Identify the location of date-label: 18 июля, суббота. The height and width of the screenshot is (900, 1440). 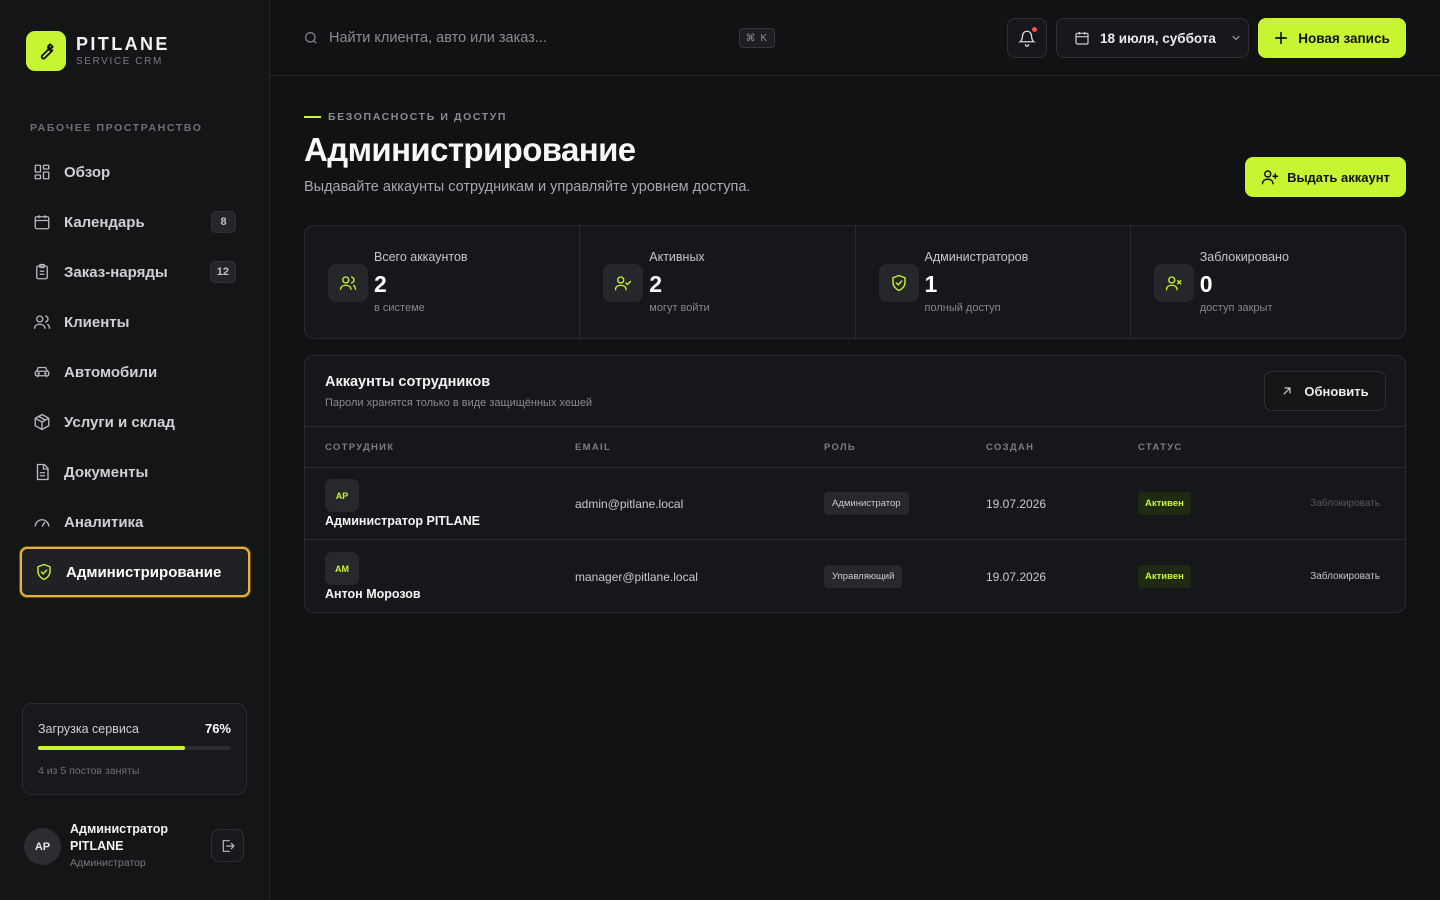
(1158, 38).